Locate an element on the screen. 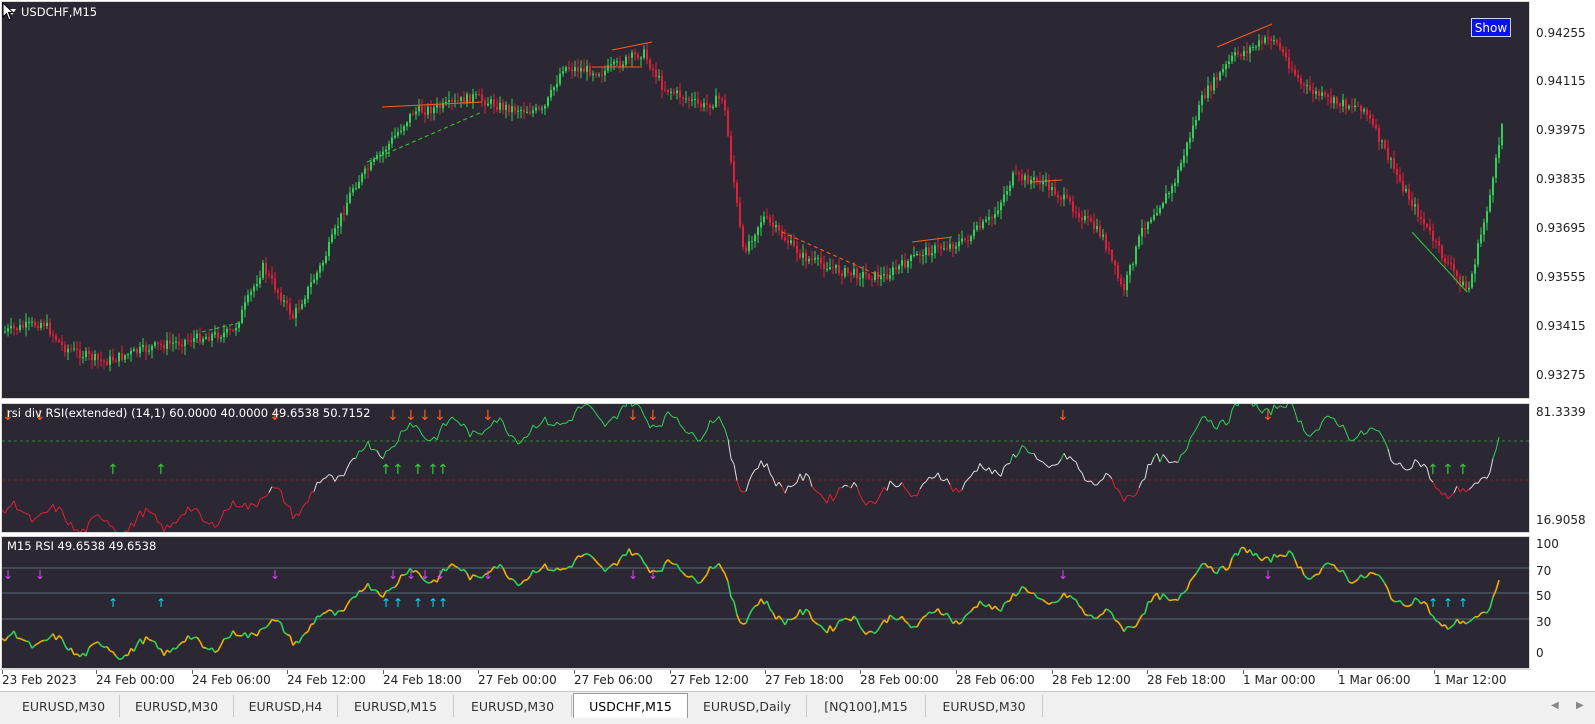 Image resolution: width=1595 pixels, height=724 pixels. time-label: 27 Feb 12:00 is located at coordinates (709, 680).